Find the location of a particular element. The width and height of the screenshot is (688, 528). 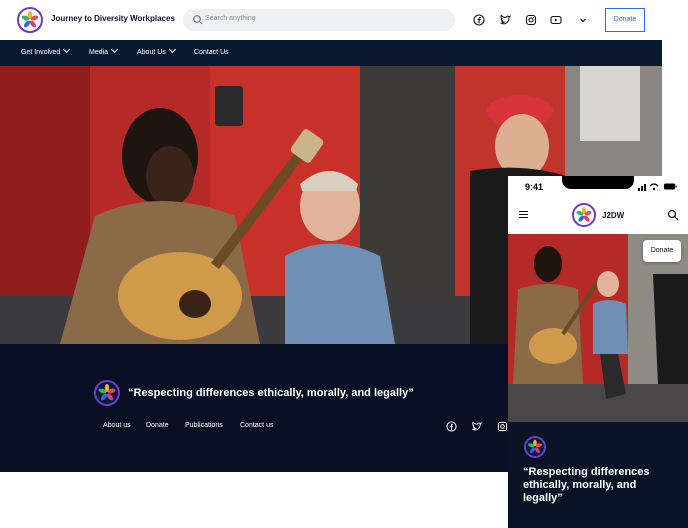

nav-label: Get Involved is located at coordinates (41, 52).